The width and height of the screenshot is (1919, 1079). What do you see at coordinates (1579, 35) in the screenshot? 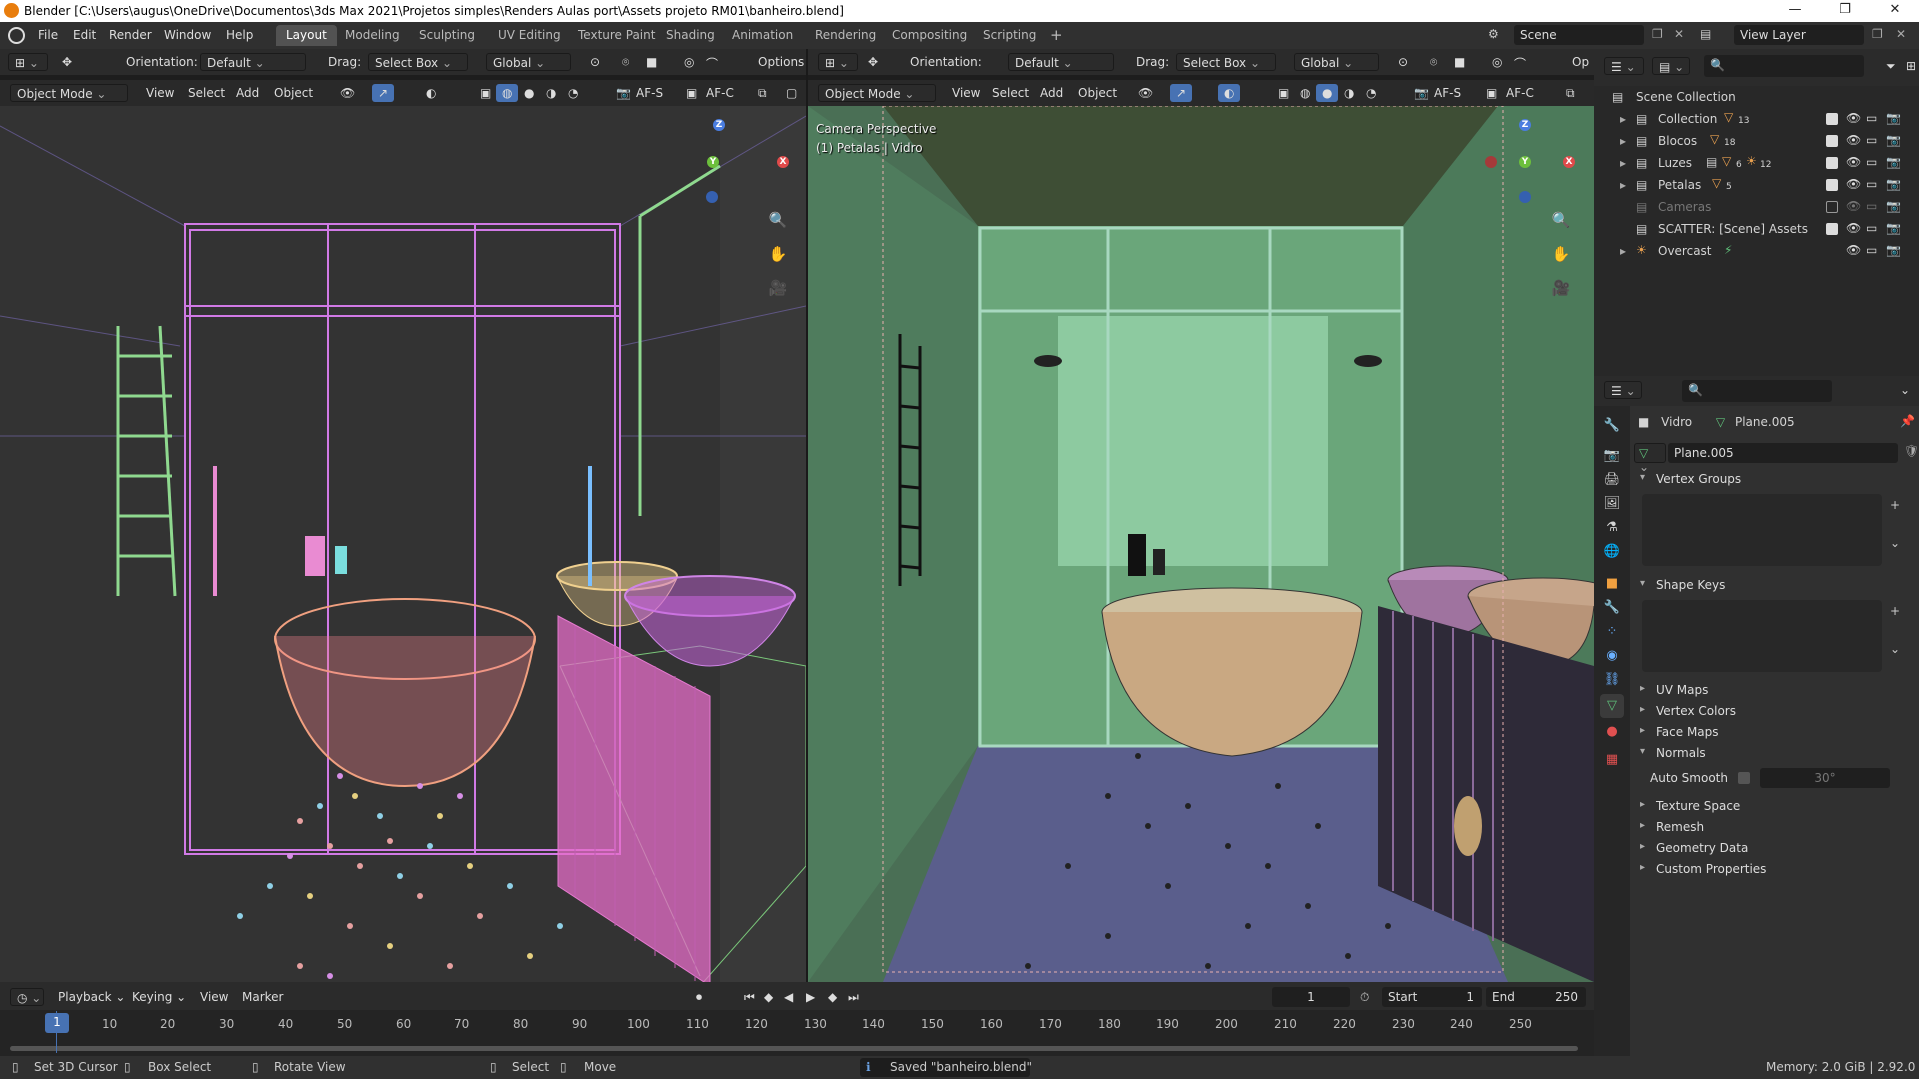
I see `scene-field: Scene` at bounding box center [1579, 35].